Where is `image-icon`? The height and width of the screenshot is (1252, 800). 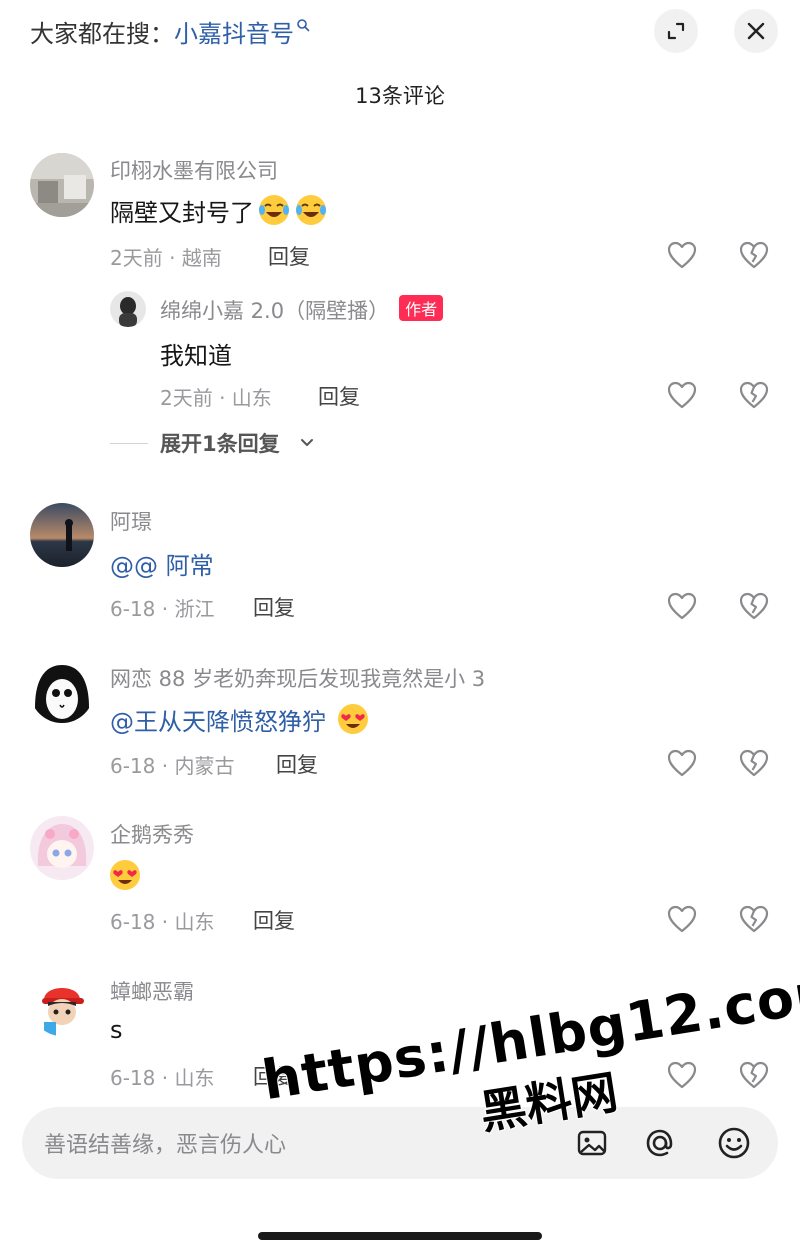
image-icon is located at coordinates (592, 1143).